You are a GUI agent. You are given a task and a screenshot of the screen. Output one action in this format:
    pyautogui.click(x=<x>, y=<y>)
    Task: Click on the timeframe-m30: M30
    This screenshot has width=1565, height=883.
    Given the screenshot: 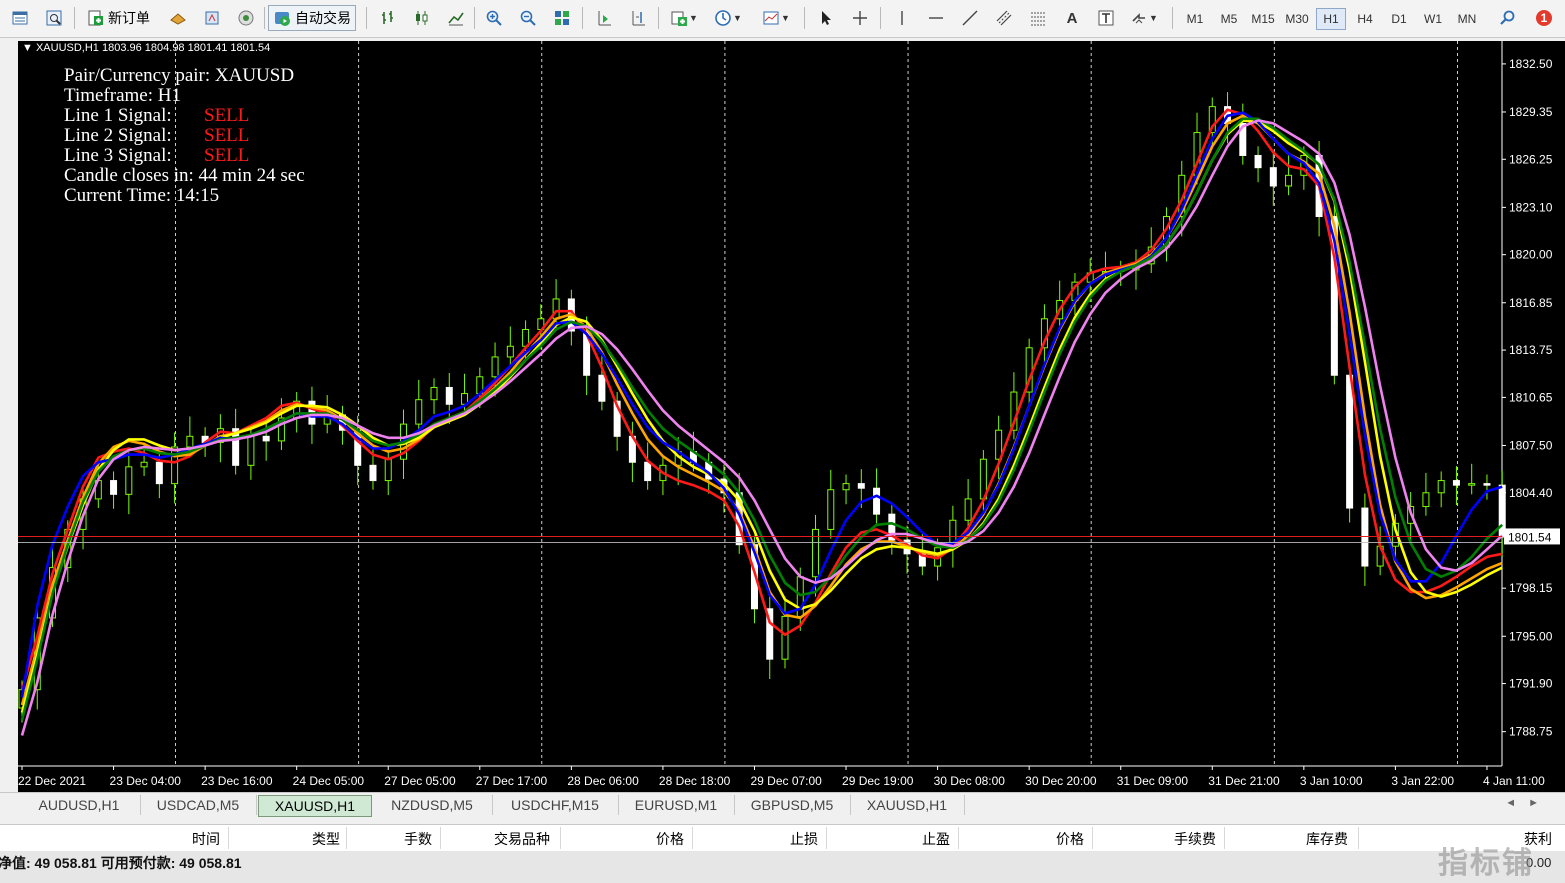 What is the action you would take?
    pyautogui.click(x=1297, y=19)
    